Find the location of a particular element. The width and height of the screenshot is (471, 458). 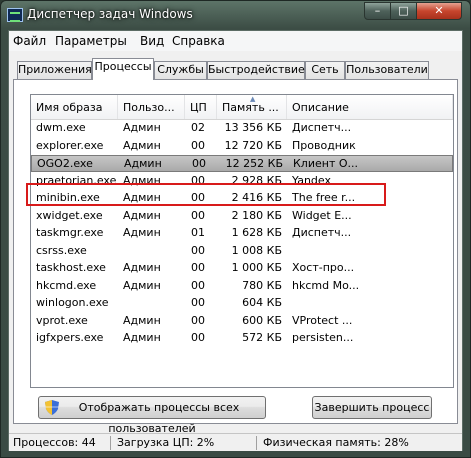

process-row: praetorian.exe Админ 00 2 928 КБ Yandex is located at coordinates (242, 181).